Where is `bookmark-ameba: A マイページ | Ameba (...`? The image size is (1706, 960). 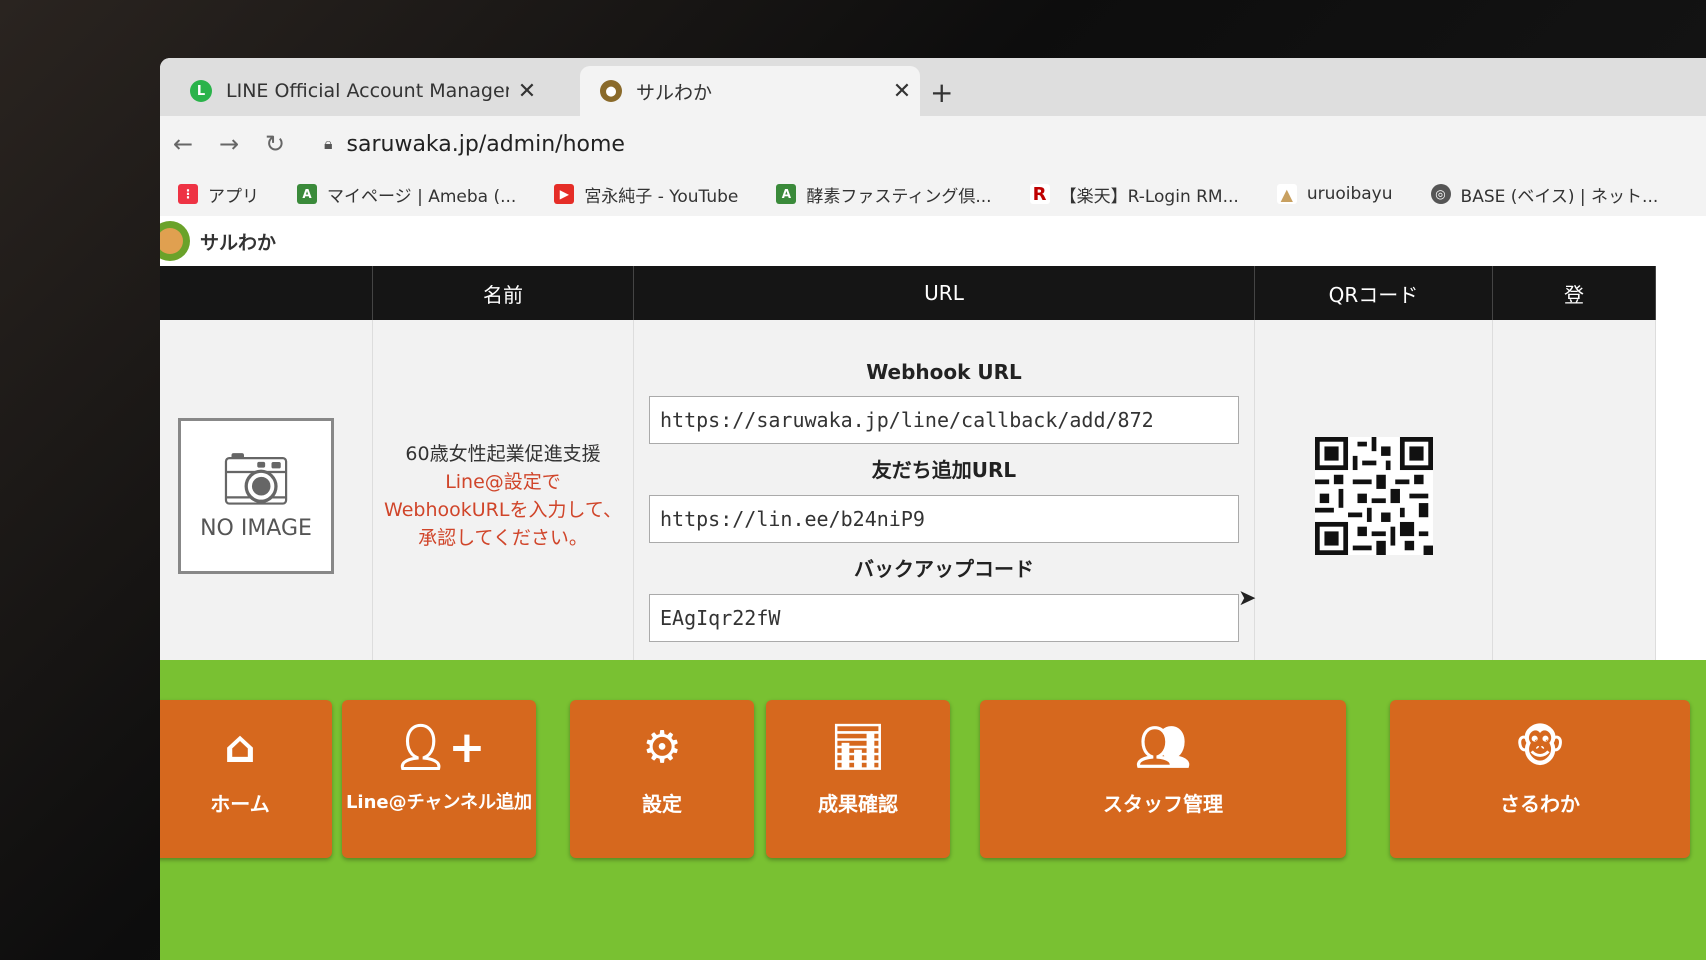 bookmark-ameba: A マイページ | Ameba (... is located at coordinates (406, 194).